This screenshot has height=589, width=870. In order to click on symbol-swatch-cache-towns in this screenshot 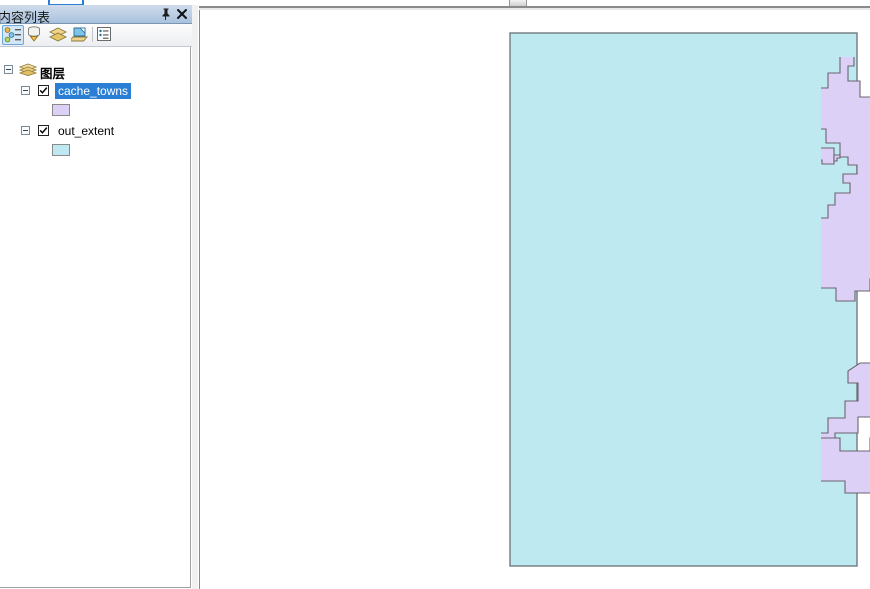, I will do `click(61, 110)`.